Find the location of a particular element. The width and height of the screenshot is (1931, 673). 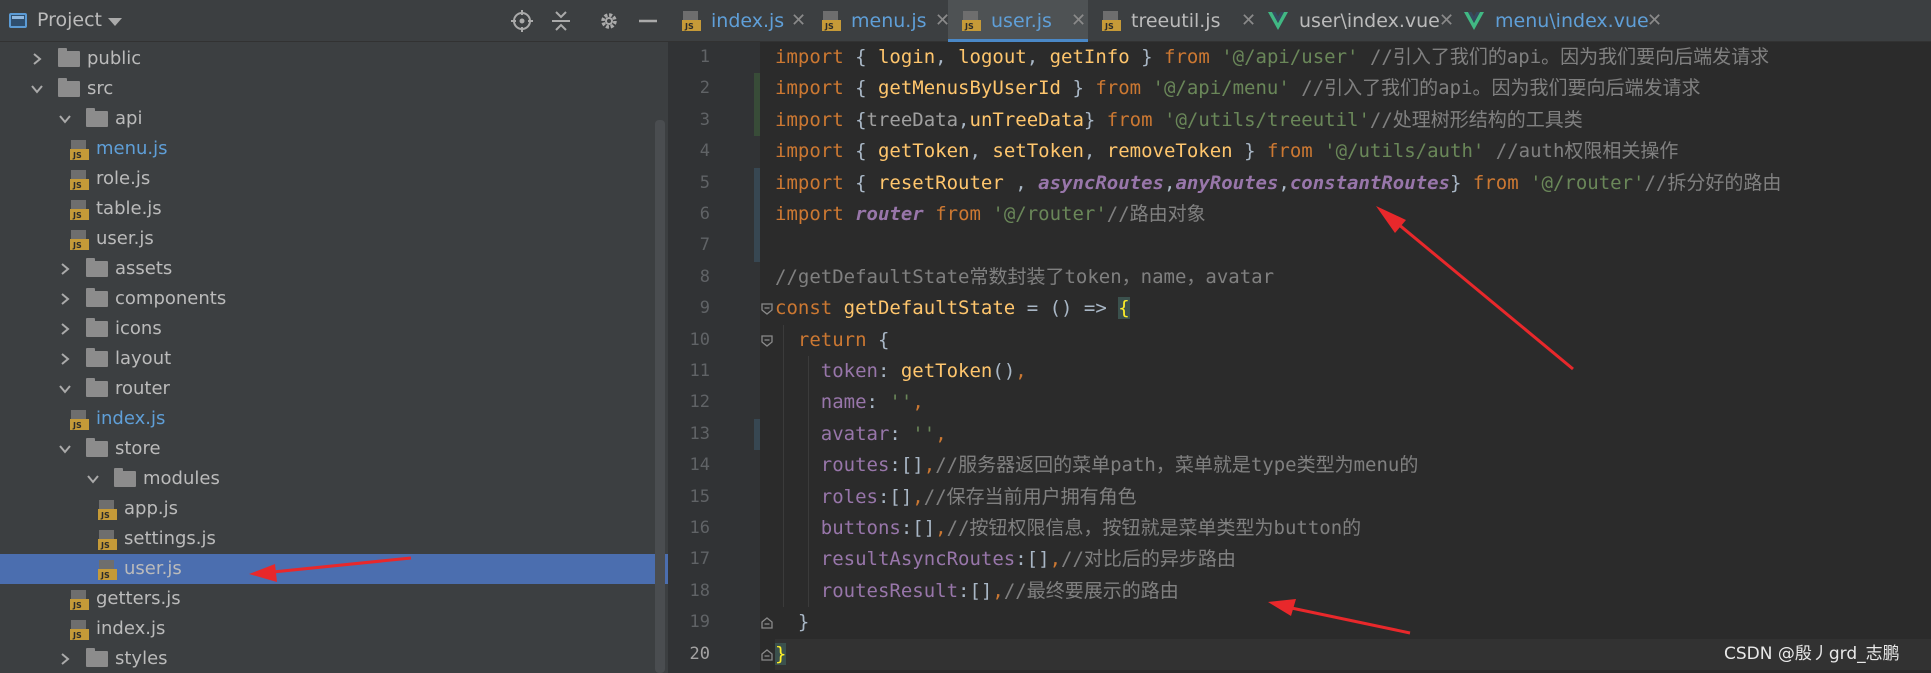

collapse-all-icon is located at coordinates (561, 21).